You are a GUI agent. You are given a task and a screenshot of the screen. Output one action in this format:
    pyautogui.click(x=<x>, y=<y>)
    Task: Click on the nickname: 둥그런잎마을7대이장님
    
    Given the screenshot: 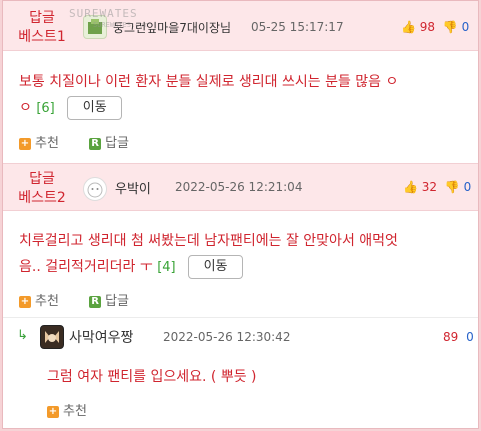 What is the action you would take?
    pyautogui.click(x=172, y=27)
    